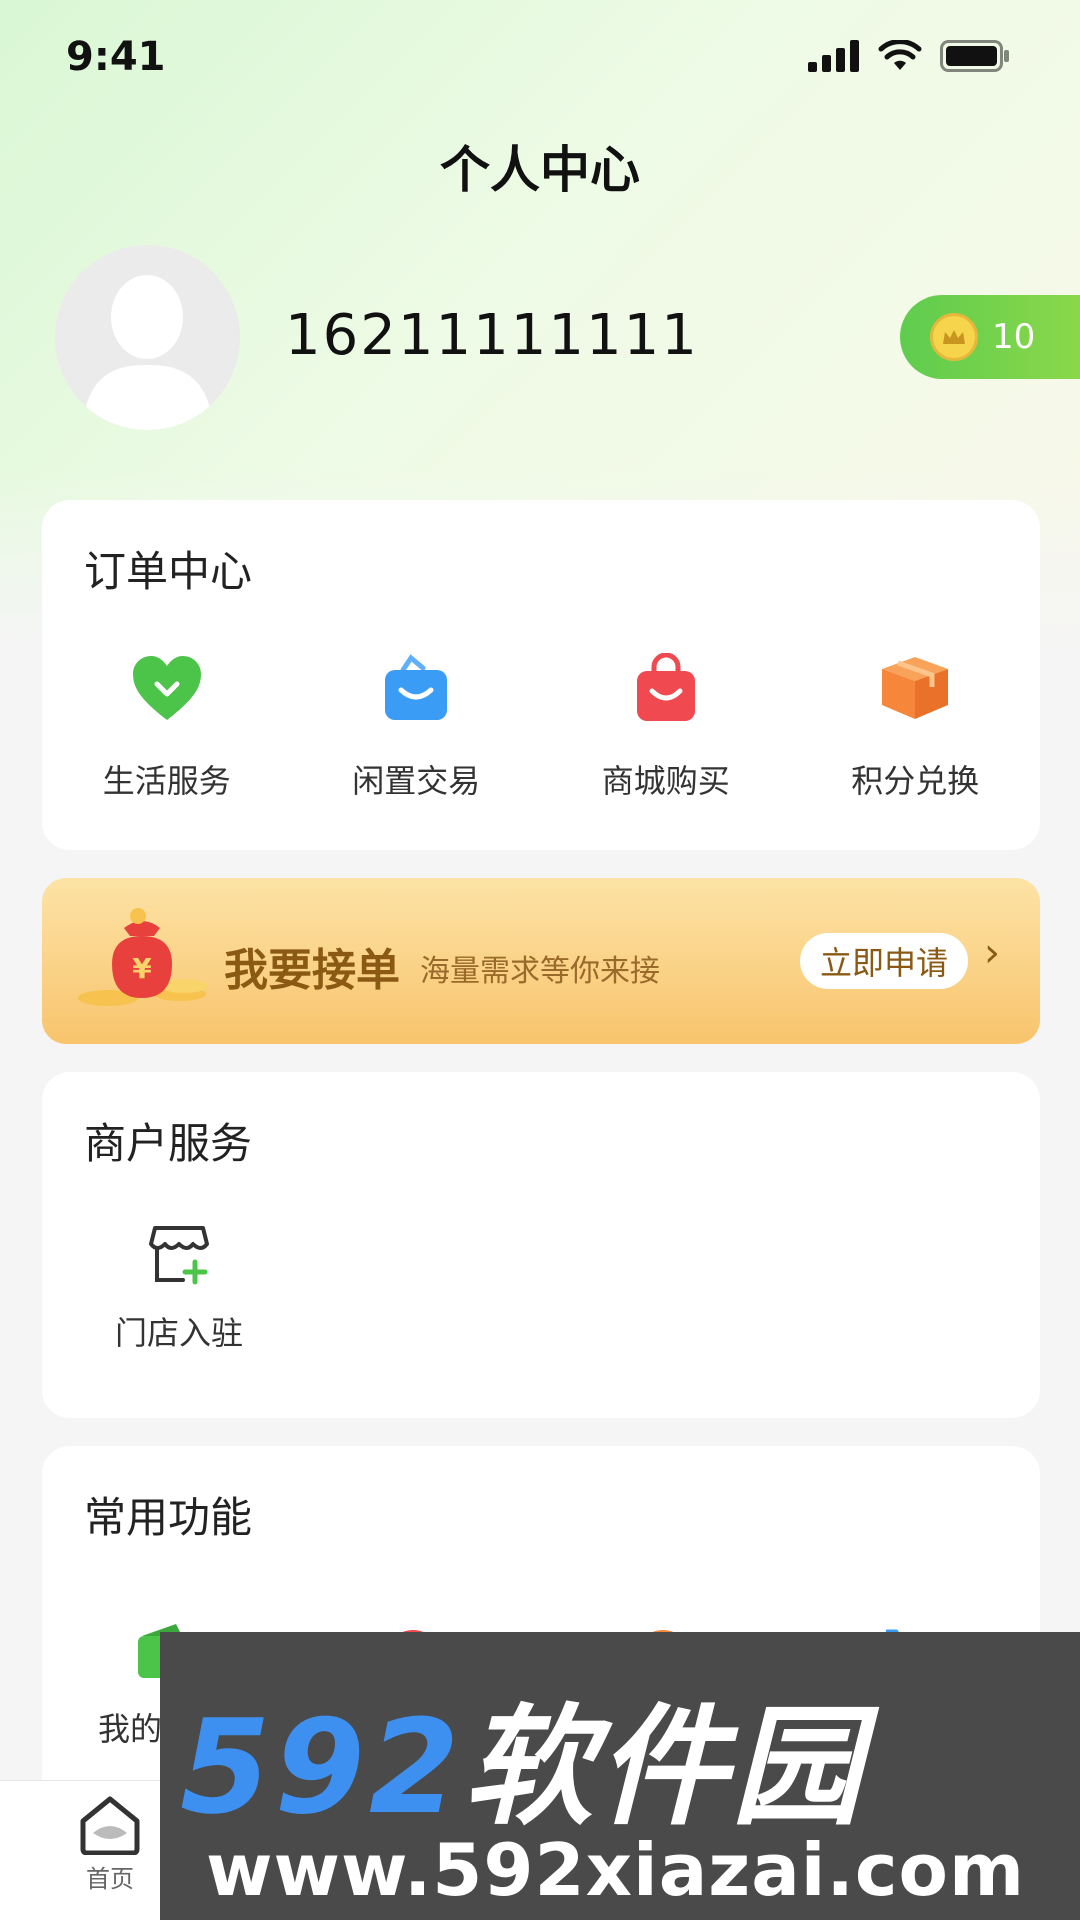  I want to click on watermark-logo: 592软件园, so click(522, 1756).